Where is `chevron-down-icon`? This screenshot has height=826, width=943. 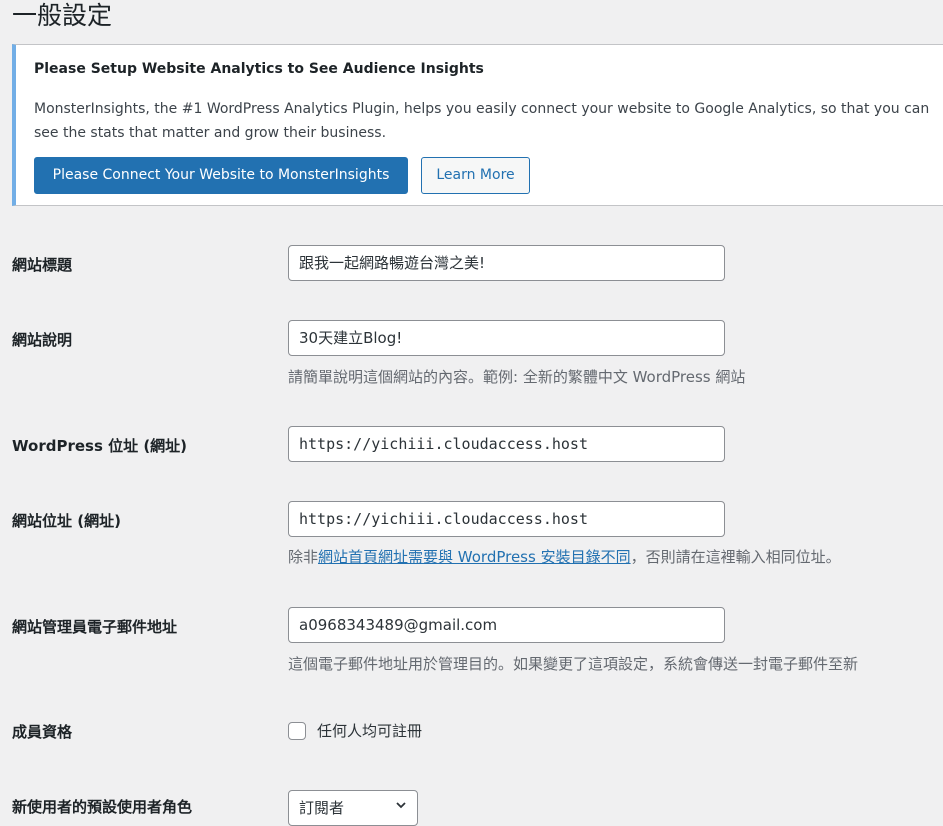
chevron-down-icon is located at coordinates (401, 805).